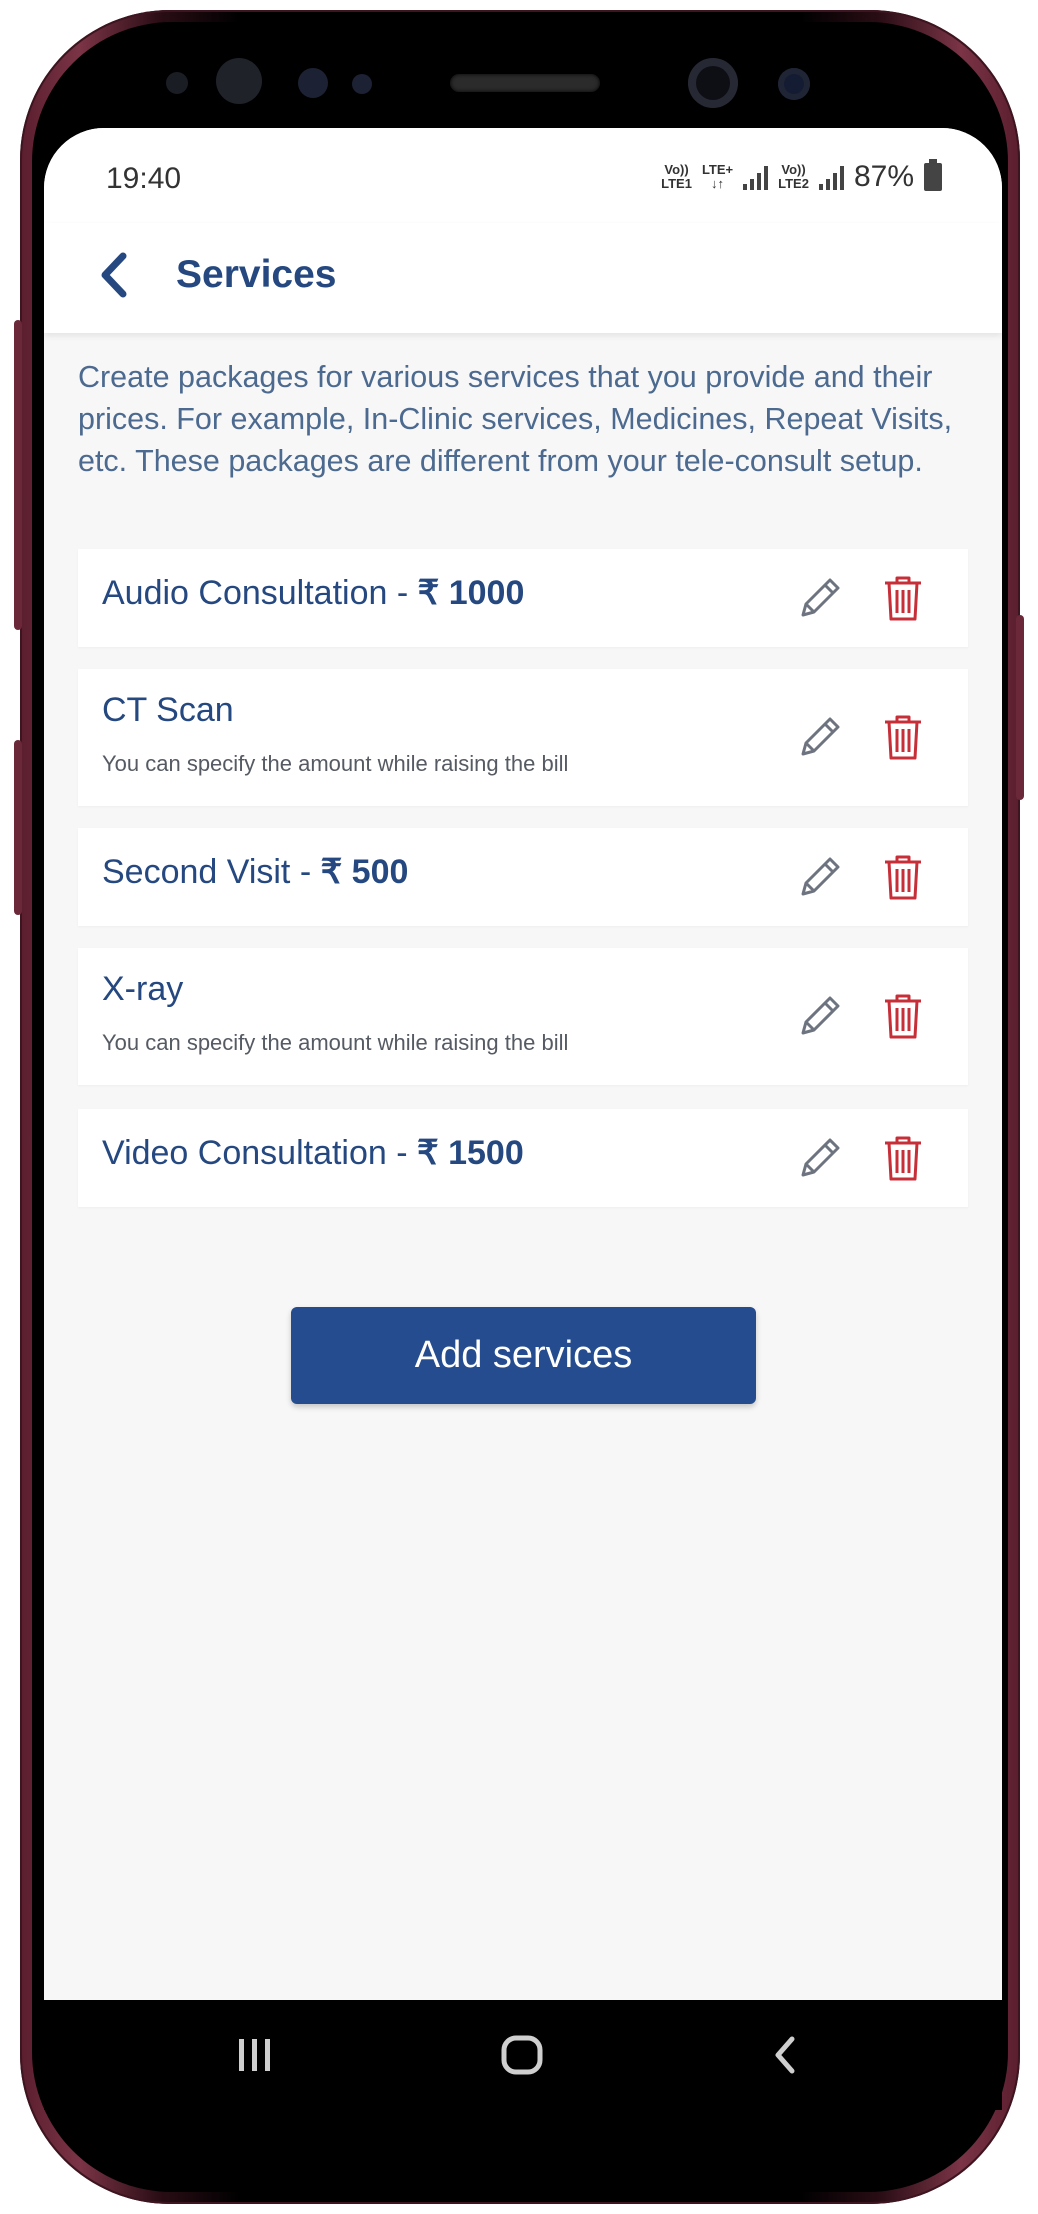 Image resolution: width=1038 pixels, height=2214 pixels. I want to click on back-button, so click(114, 275).